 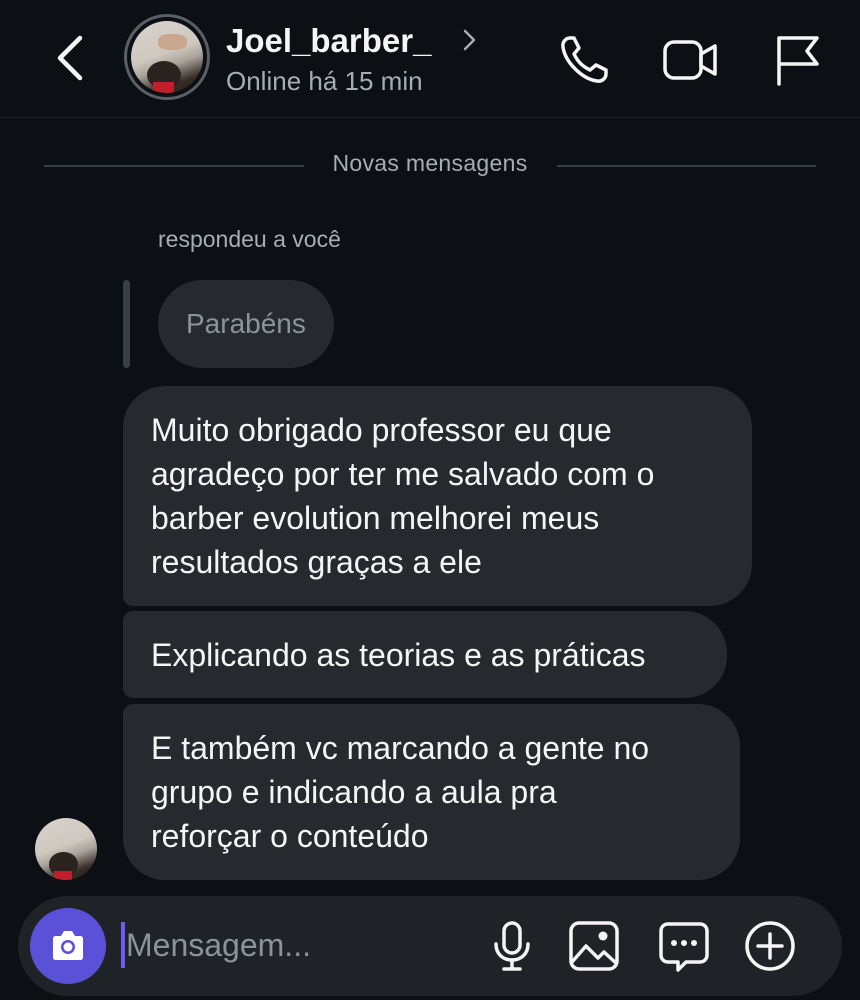 What do you see at coordinates (584, 60) in the screenshot?
I see `phone-icon` at bounding box center [584, 60].